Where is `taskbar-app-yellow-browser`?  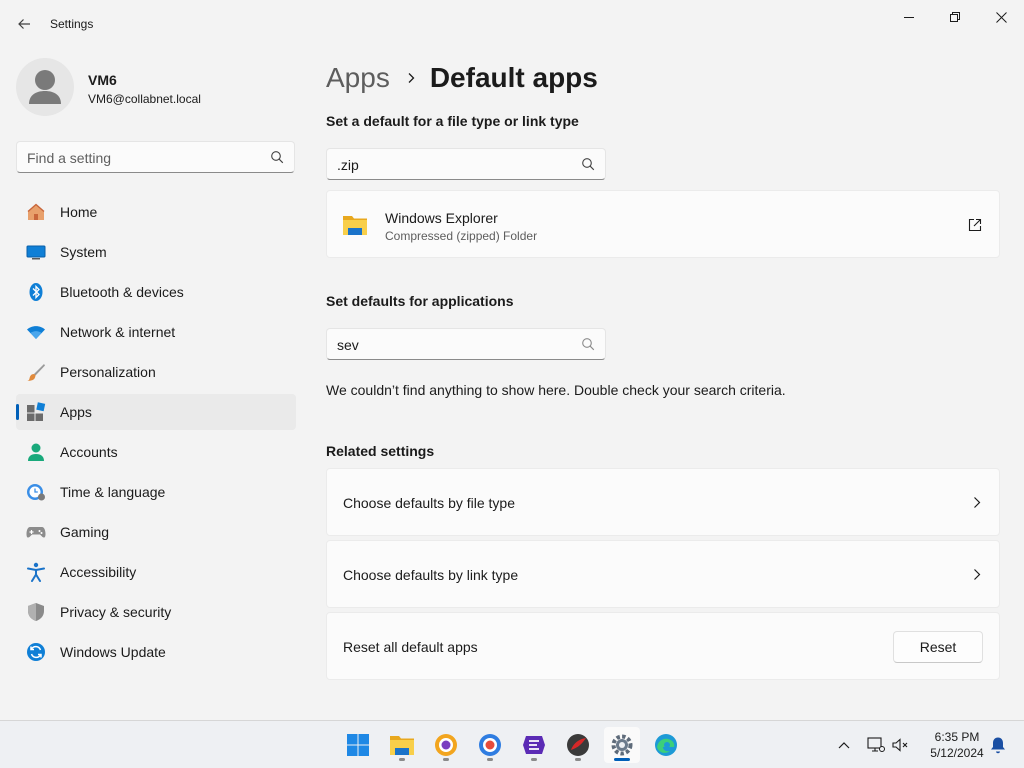 taskbar-app-yellow-browser is located at coordinates (446, 745).